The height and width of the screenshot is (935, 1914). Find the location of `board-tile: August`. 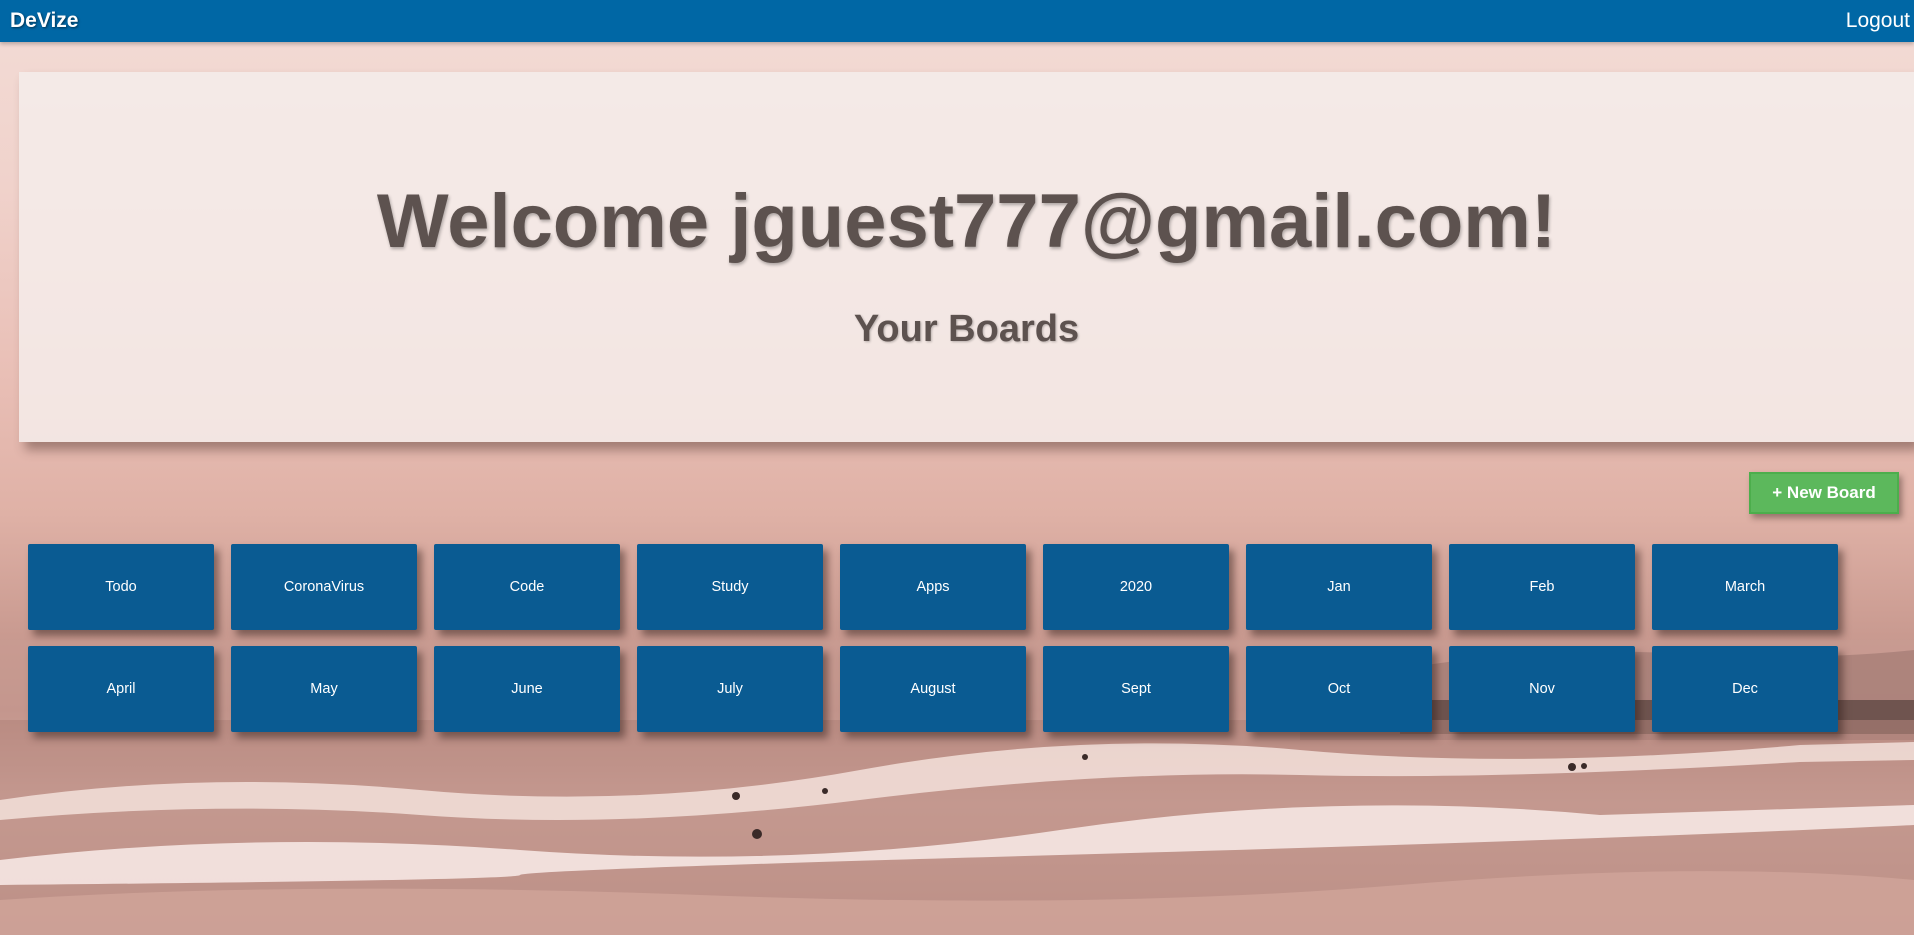

board-tile: August is located at coordinates (933, 689).